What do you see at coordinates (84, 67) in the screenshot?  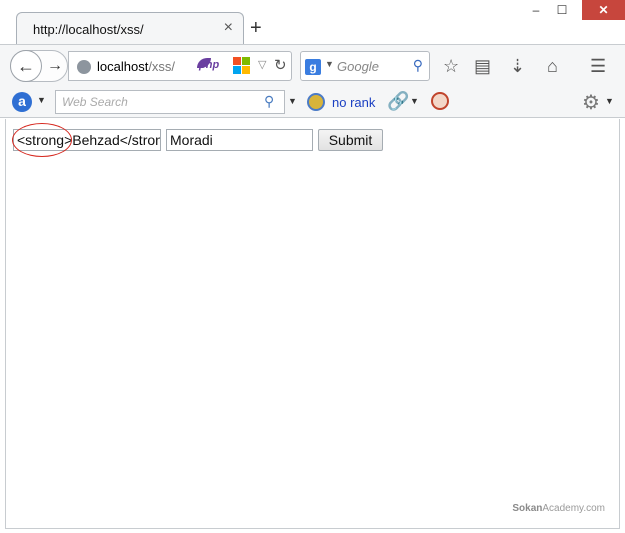 I see `site-identity-globe-icon` at bounding box center [84, 67].